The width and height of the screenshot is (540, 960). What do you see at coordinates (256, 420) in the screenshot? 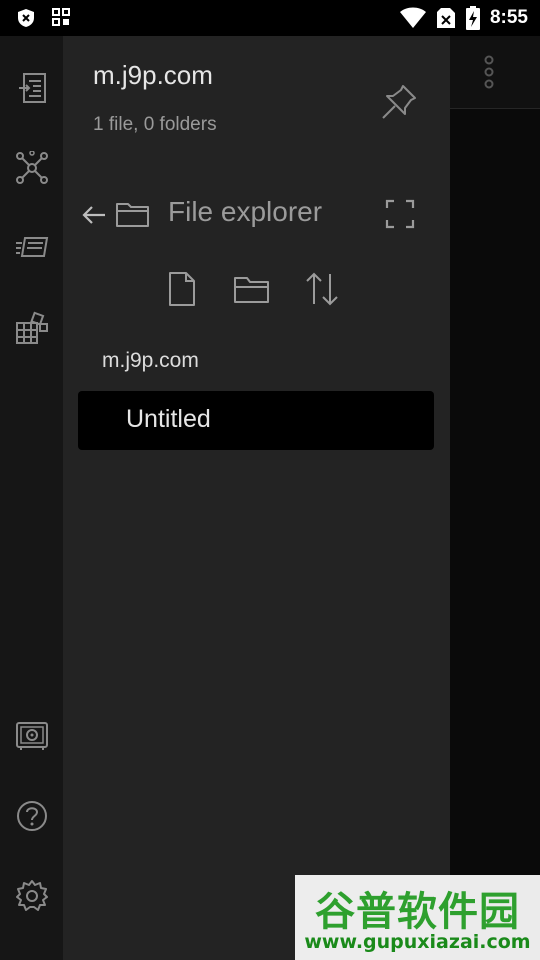
I see `tree-file-item: Untitled` at bounding box center [256, 420].